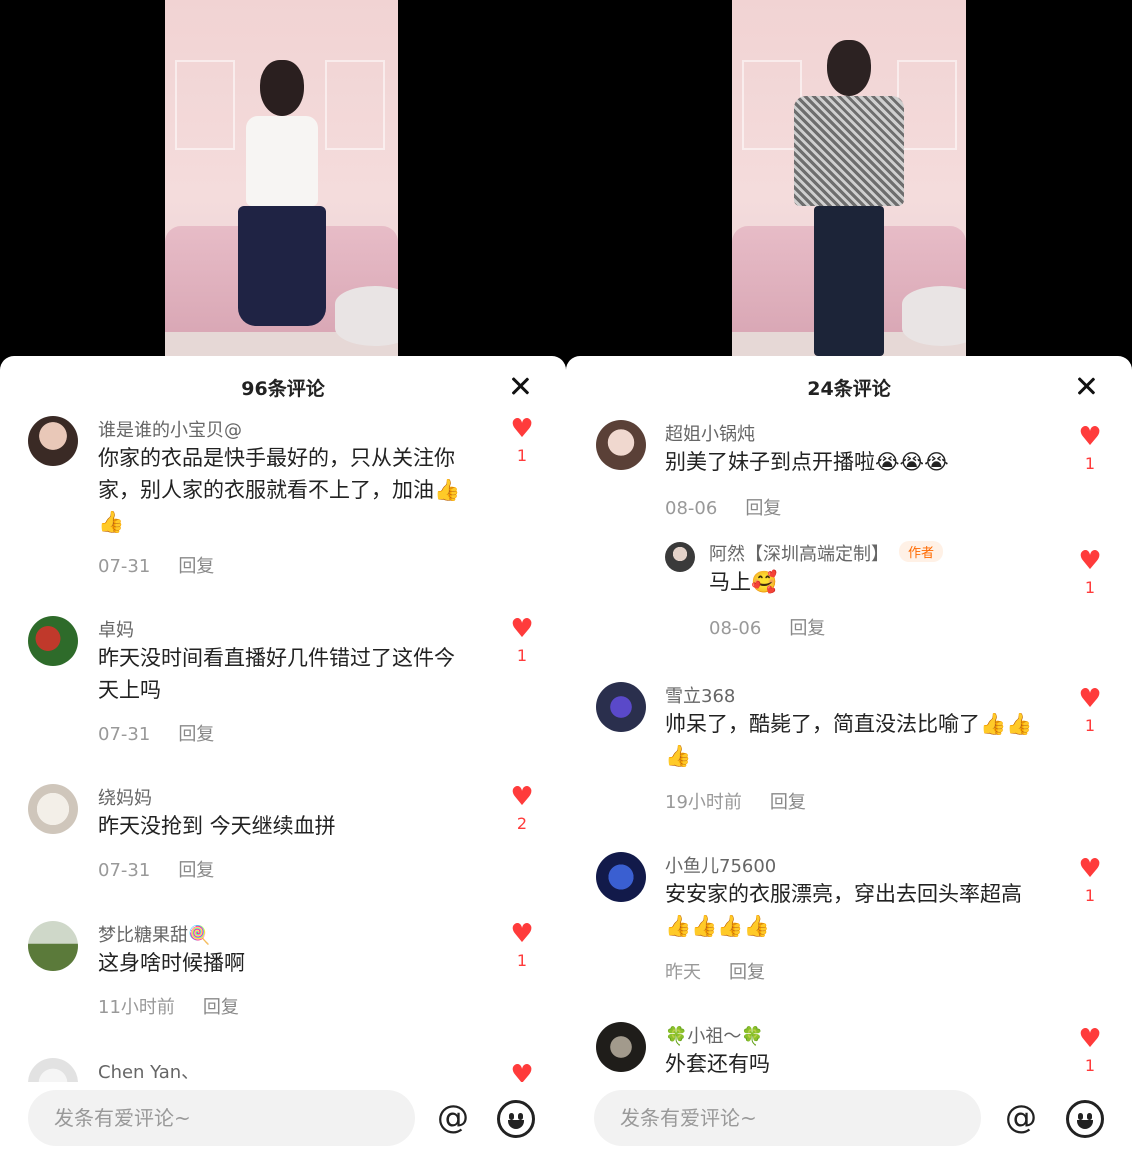 This screenshot has width=1132, height=1164. Describe the element at coordinates (714, 1035) in the screenshot. I see `comment-author: 🍀小祖～🍀` at that location.